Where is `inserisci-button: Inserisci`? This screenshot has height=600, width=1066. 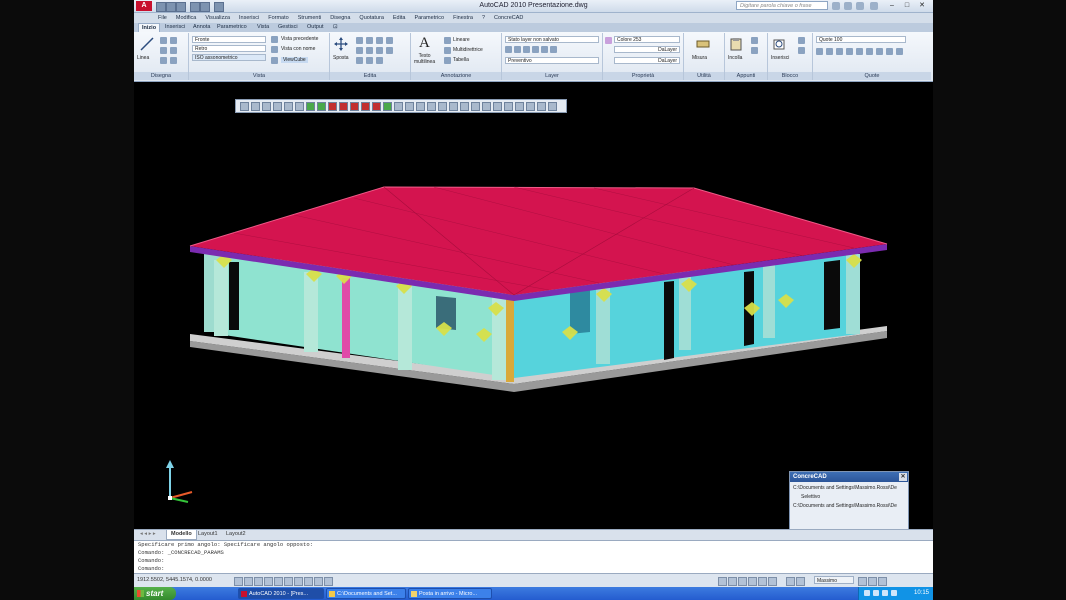
inserisci-button: Inserisci is located at coordinates (780, 58).